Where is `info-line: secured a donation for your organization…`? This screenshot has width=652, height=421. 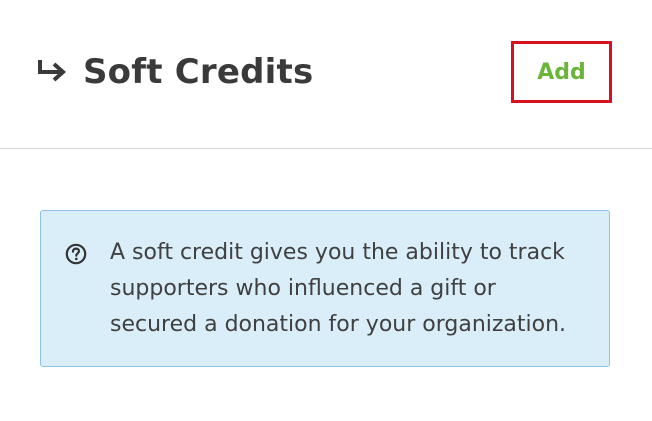
info-line: secured a donation for your organization… is located at coordinates (338, 324).